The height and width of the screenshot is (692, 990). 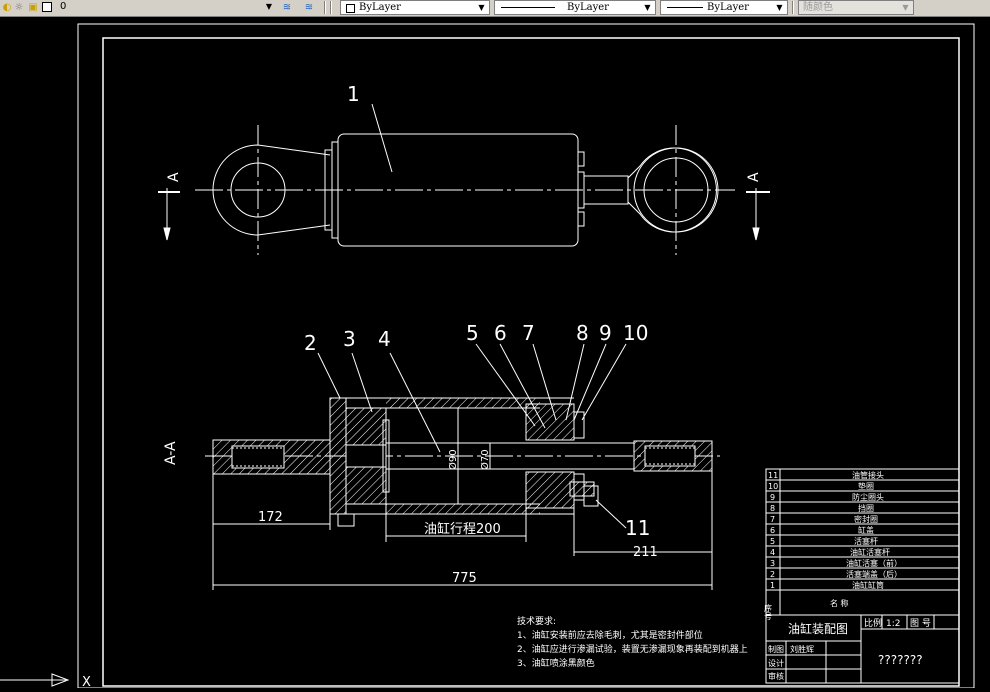 What do you see at coordinates (310, 343) in the screenshot?
I see `balloon-2: 2` at bounding box center [310, 343].